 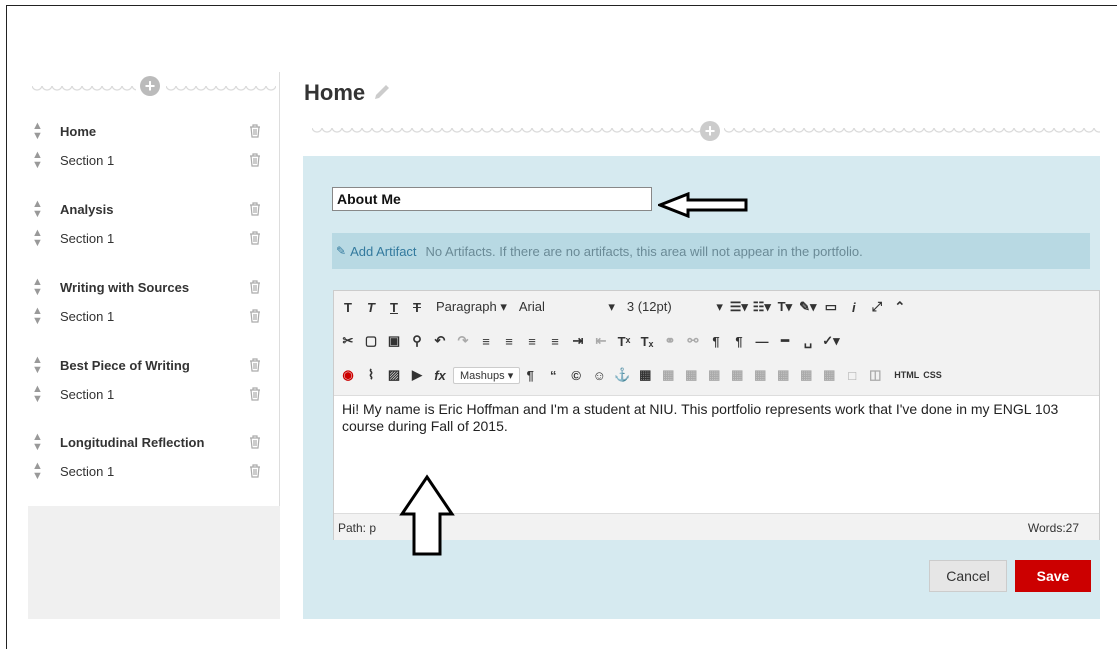 What do you see at coordinates (622, 375) in the screenshot?
I see `anchor-icon: ⚓` at bounding box center [622, 375].